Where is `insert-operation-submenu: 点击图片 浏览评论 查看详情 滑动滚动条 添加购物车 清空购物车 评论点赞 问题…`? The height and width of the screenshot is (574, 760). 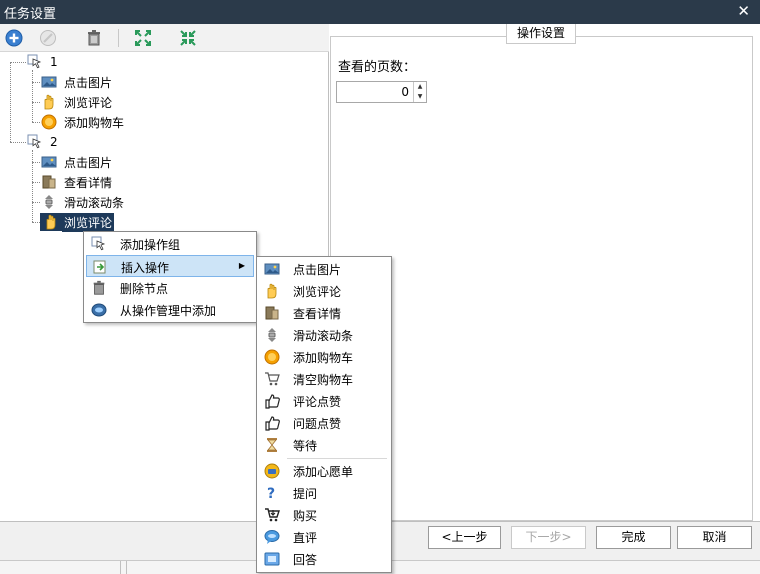
insert-operation-submenu: 点击图片 浏览评论 查看详情 滑动滚动条 添加购物车 清空购物车 评论点赞 问题… is located at coordinates (324, 414).